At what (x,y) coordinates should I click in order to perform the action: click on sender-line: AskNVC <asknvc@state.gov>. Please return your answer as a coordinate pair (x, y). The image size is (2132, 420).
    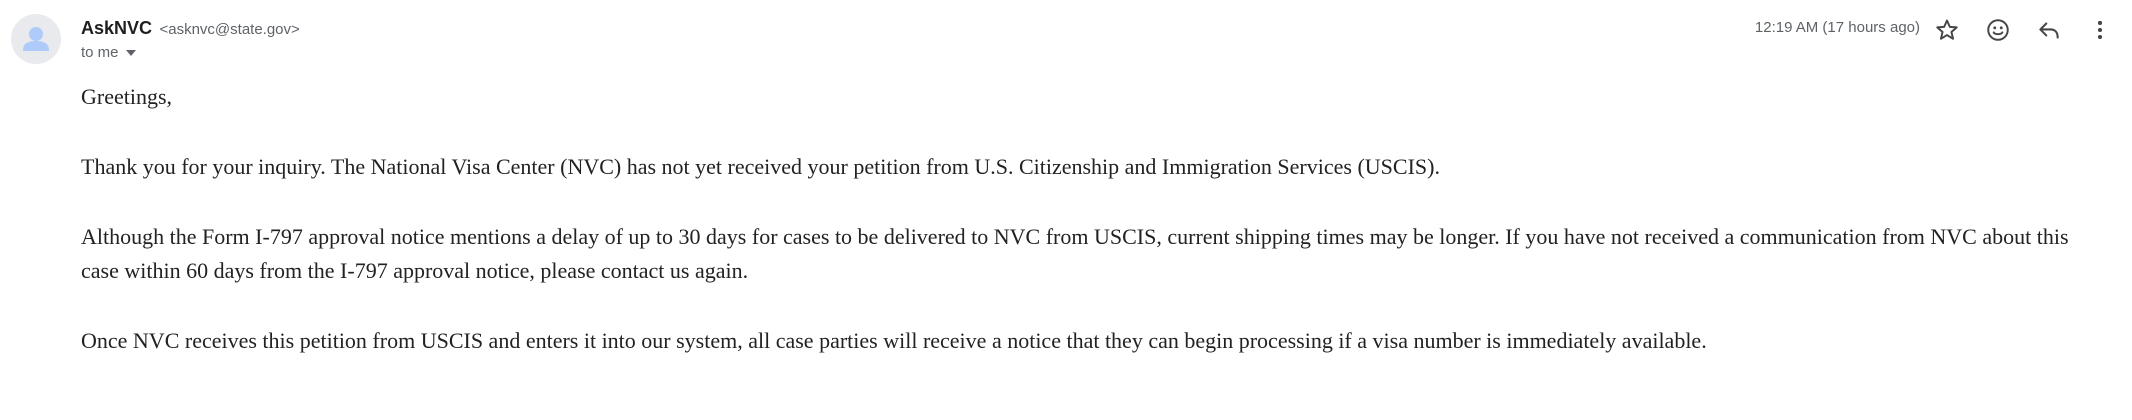
    Looking at the image, I should click on (190, 29).